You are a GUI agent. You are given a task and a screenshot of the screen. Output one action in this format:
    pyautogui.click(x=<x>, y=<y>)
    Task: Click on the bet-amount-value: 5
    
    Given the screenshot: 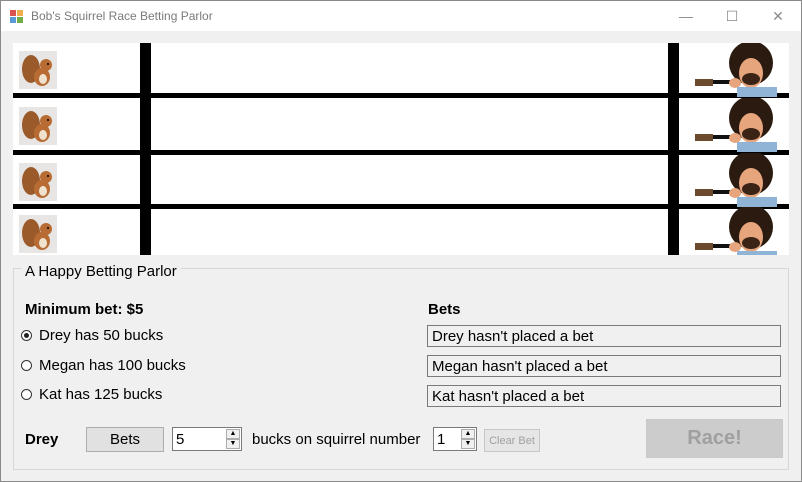 What is the action you would take?
    pyautogui.click(x=180, y=439)
    